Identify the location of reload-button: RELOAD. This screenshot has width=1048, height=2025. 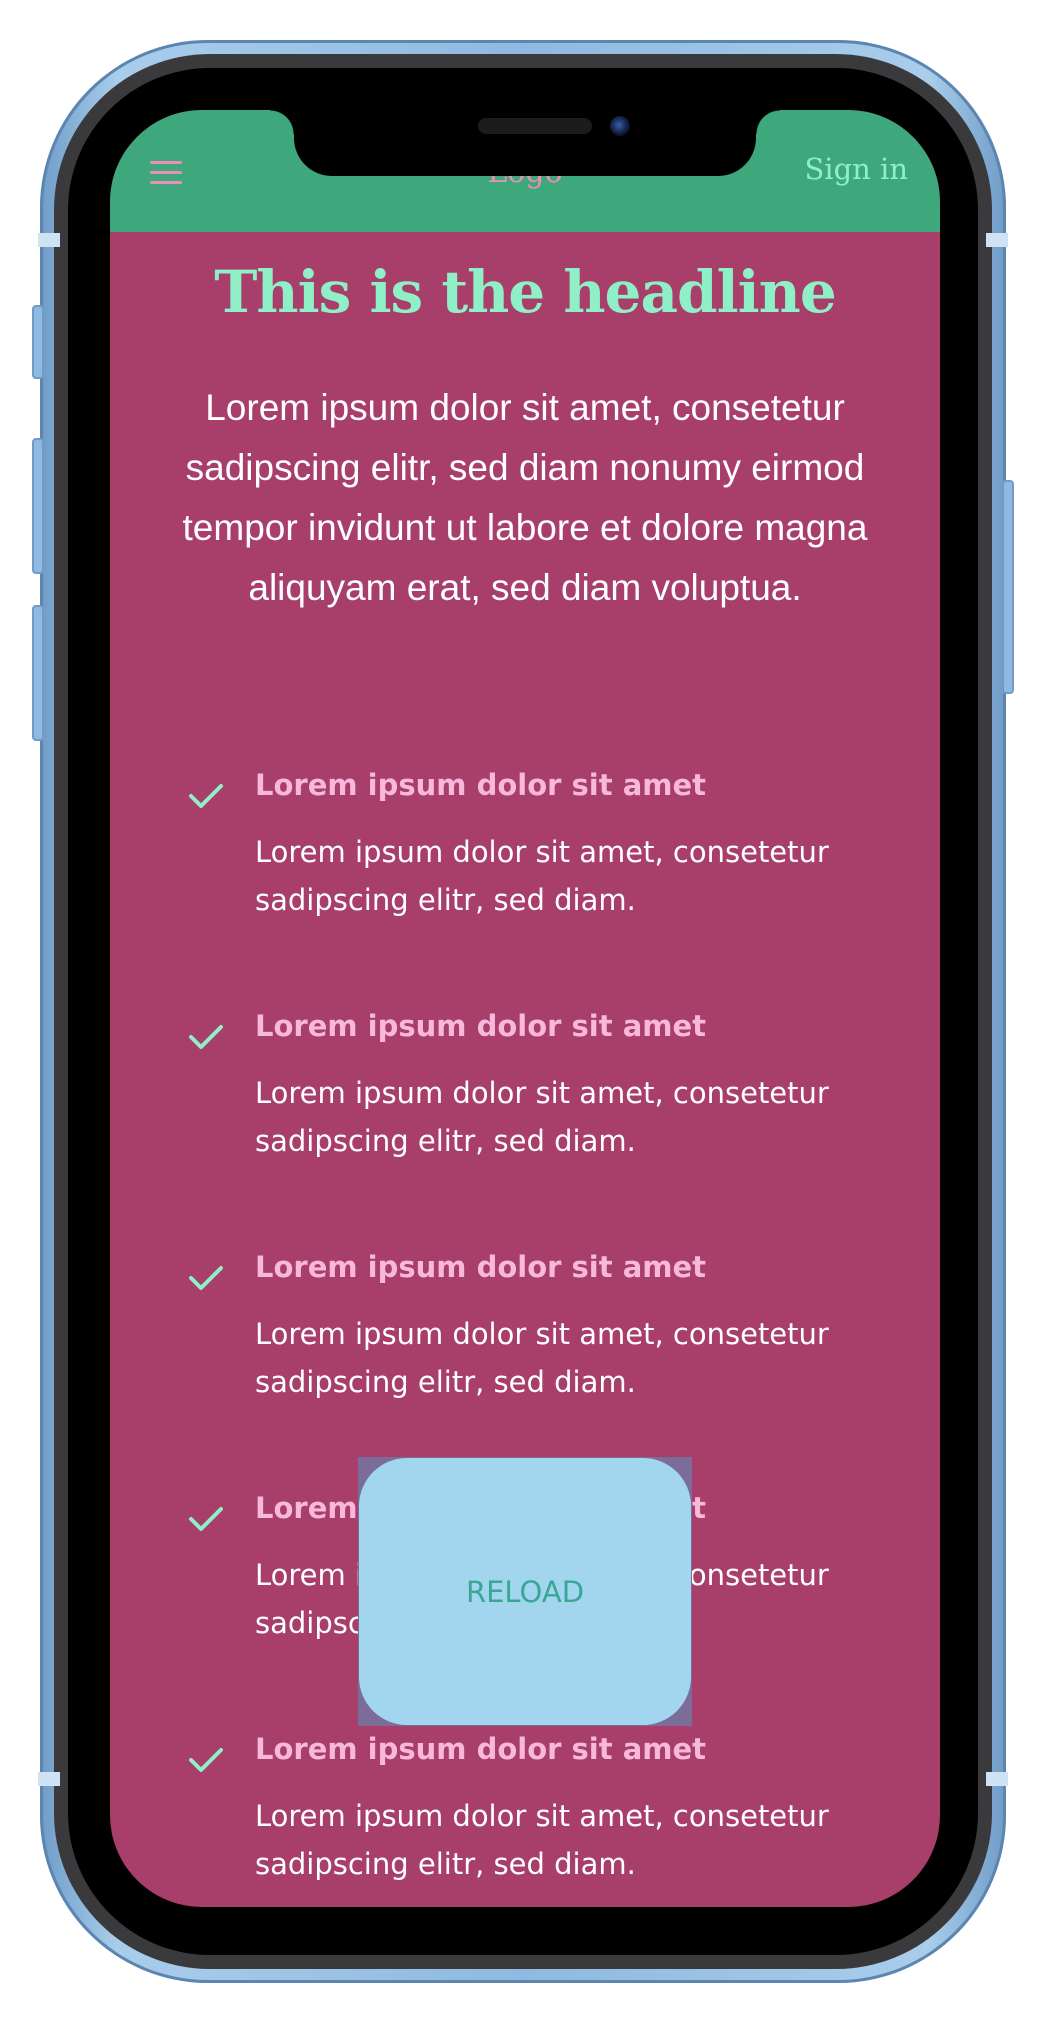
(525, 1591).